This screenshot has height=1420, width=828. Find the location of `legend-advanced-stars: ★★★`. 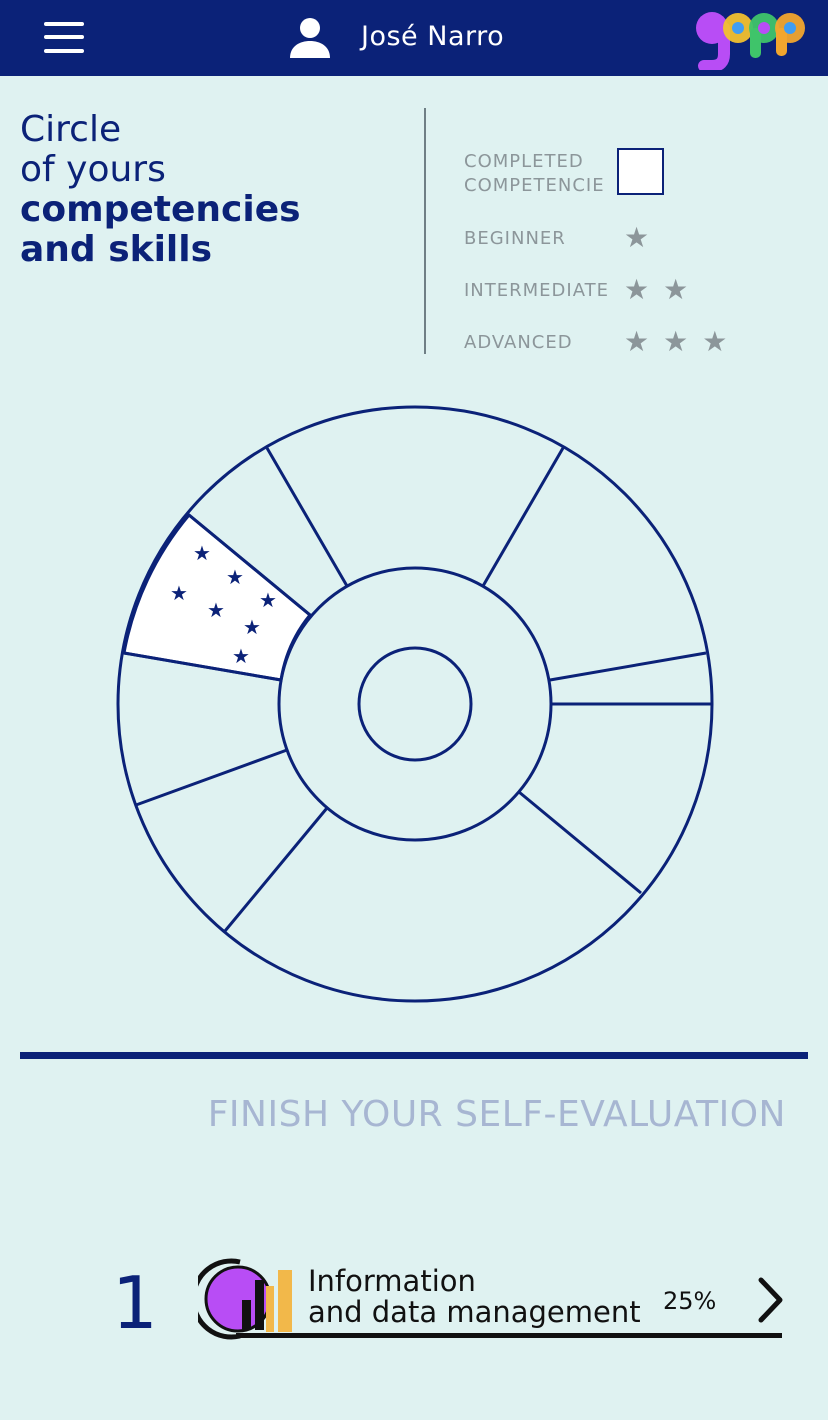

legend-advanced-stars: ★★★ is located at coordinates (683, 341).